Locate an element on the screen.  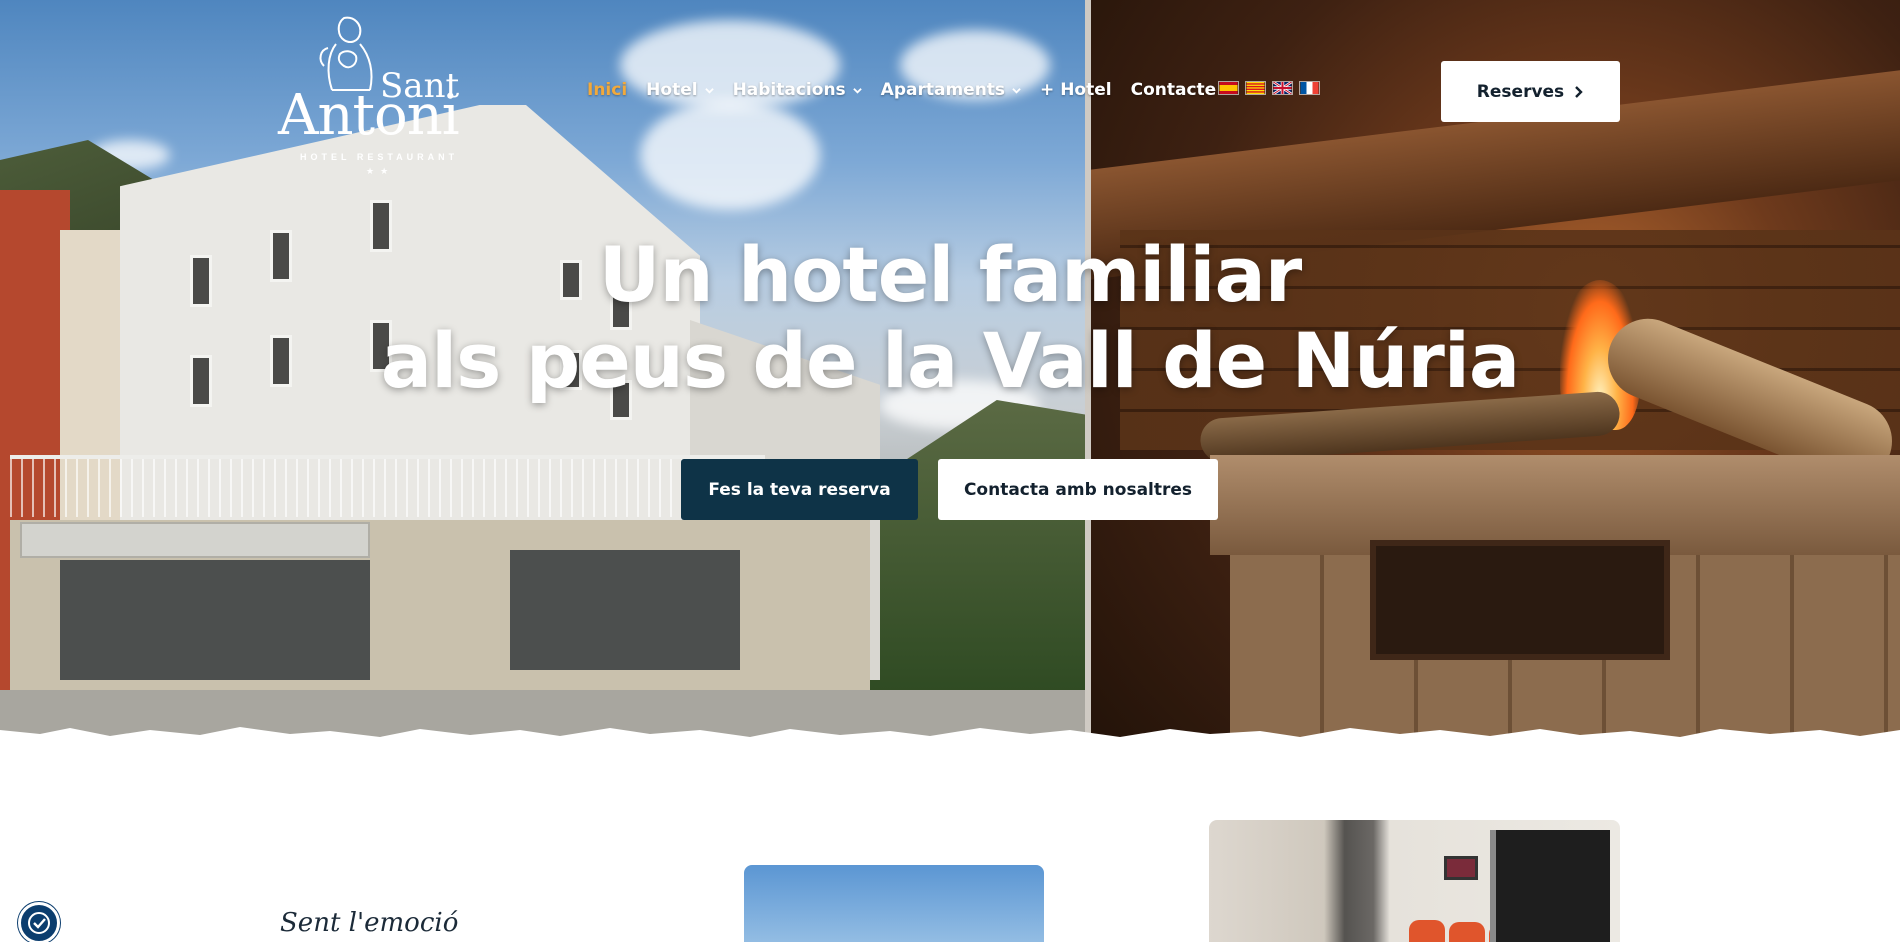
nav-item-apartaments: Apartaments is located at coordinates (951, 90).